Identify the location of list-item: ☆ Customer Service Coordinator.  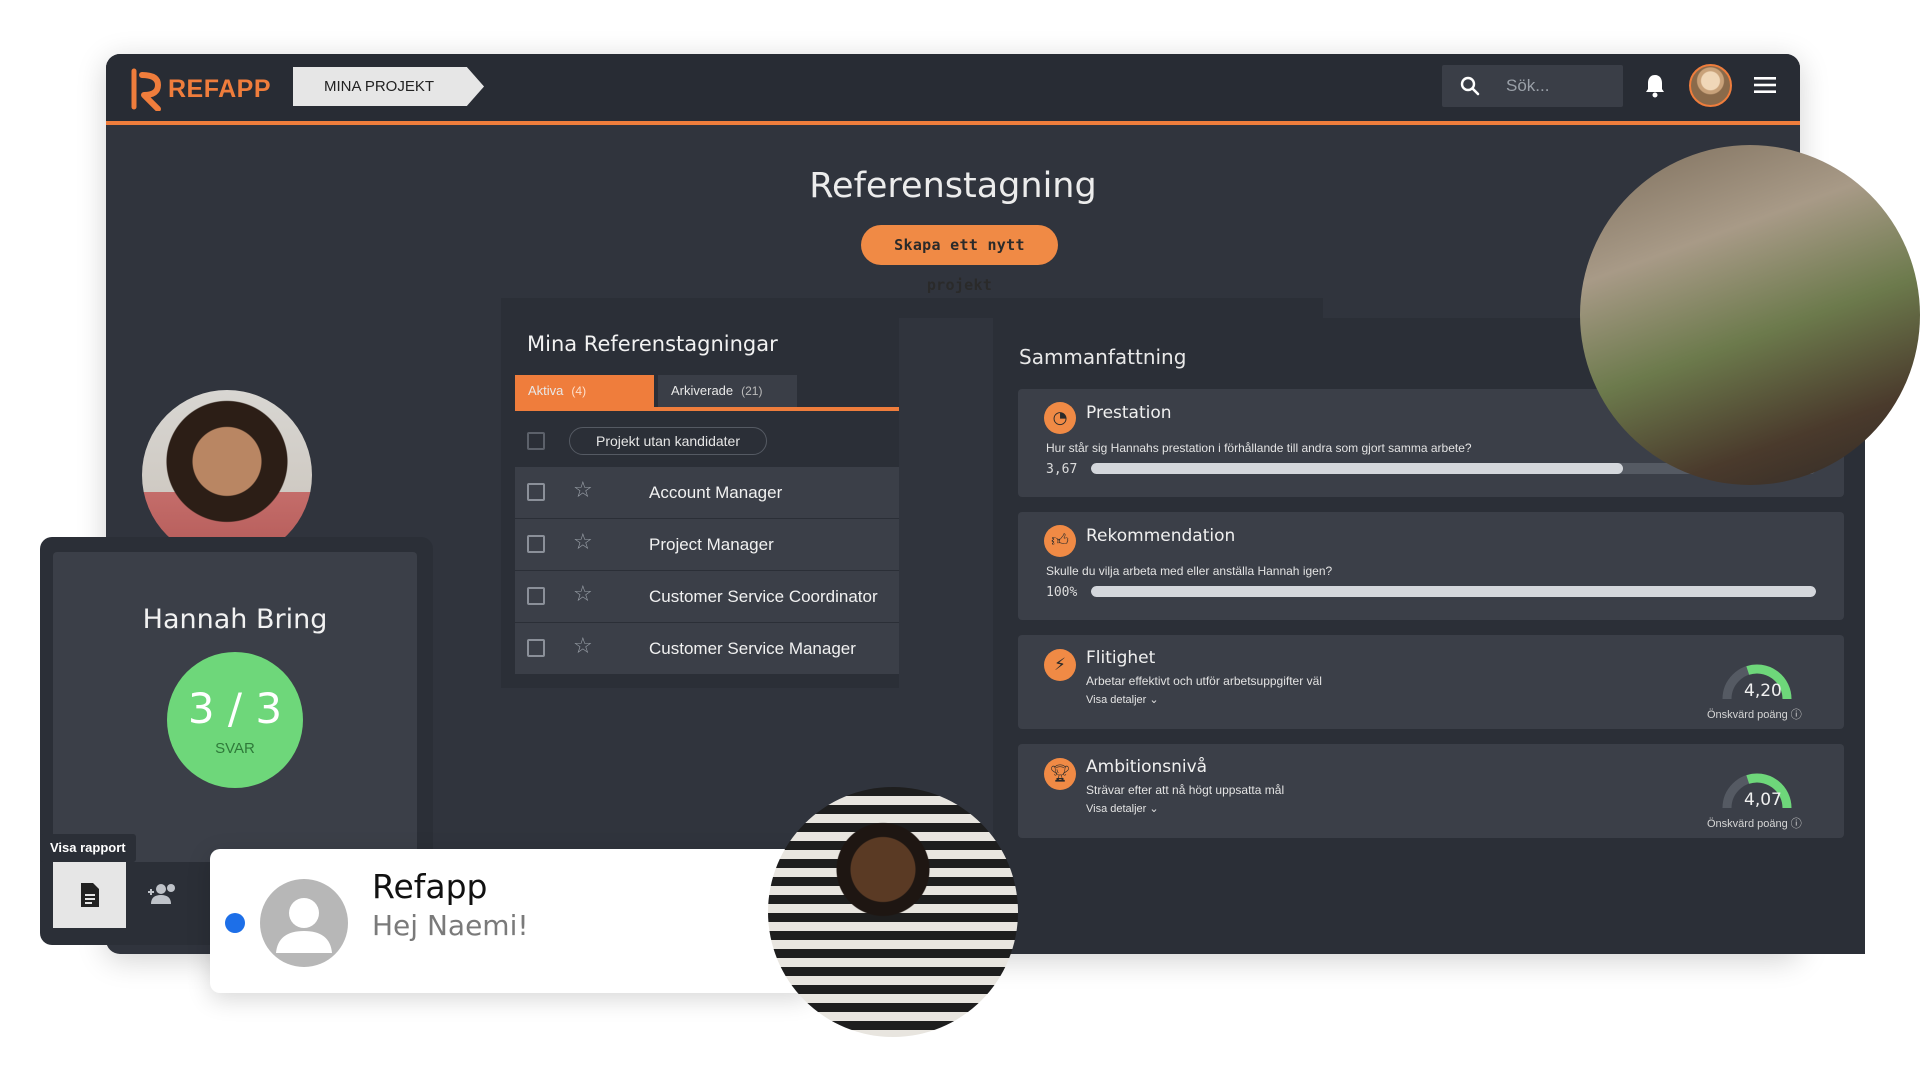
(707, 596).